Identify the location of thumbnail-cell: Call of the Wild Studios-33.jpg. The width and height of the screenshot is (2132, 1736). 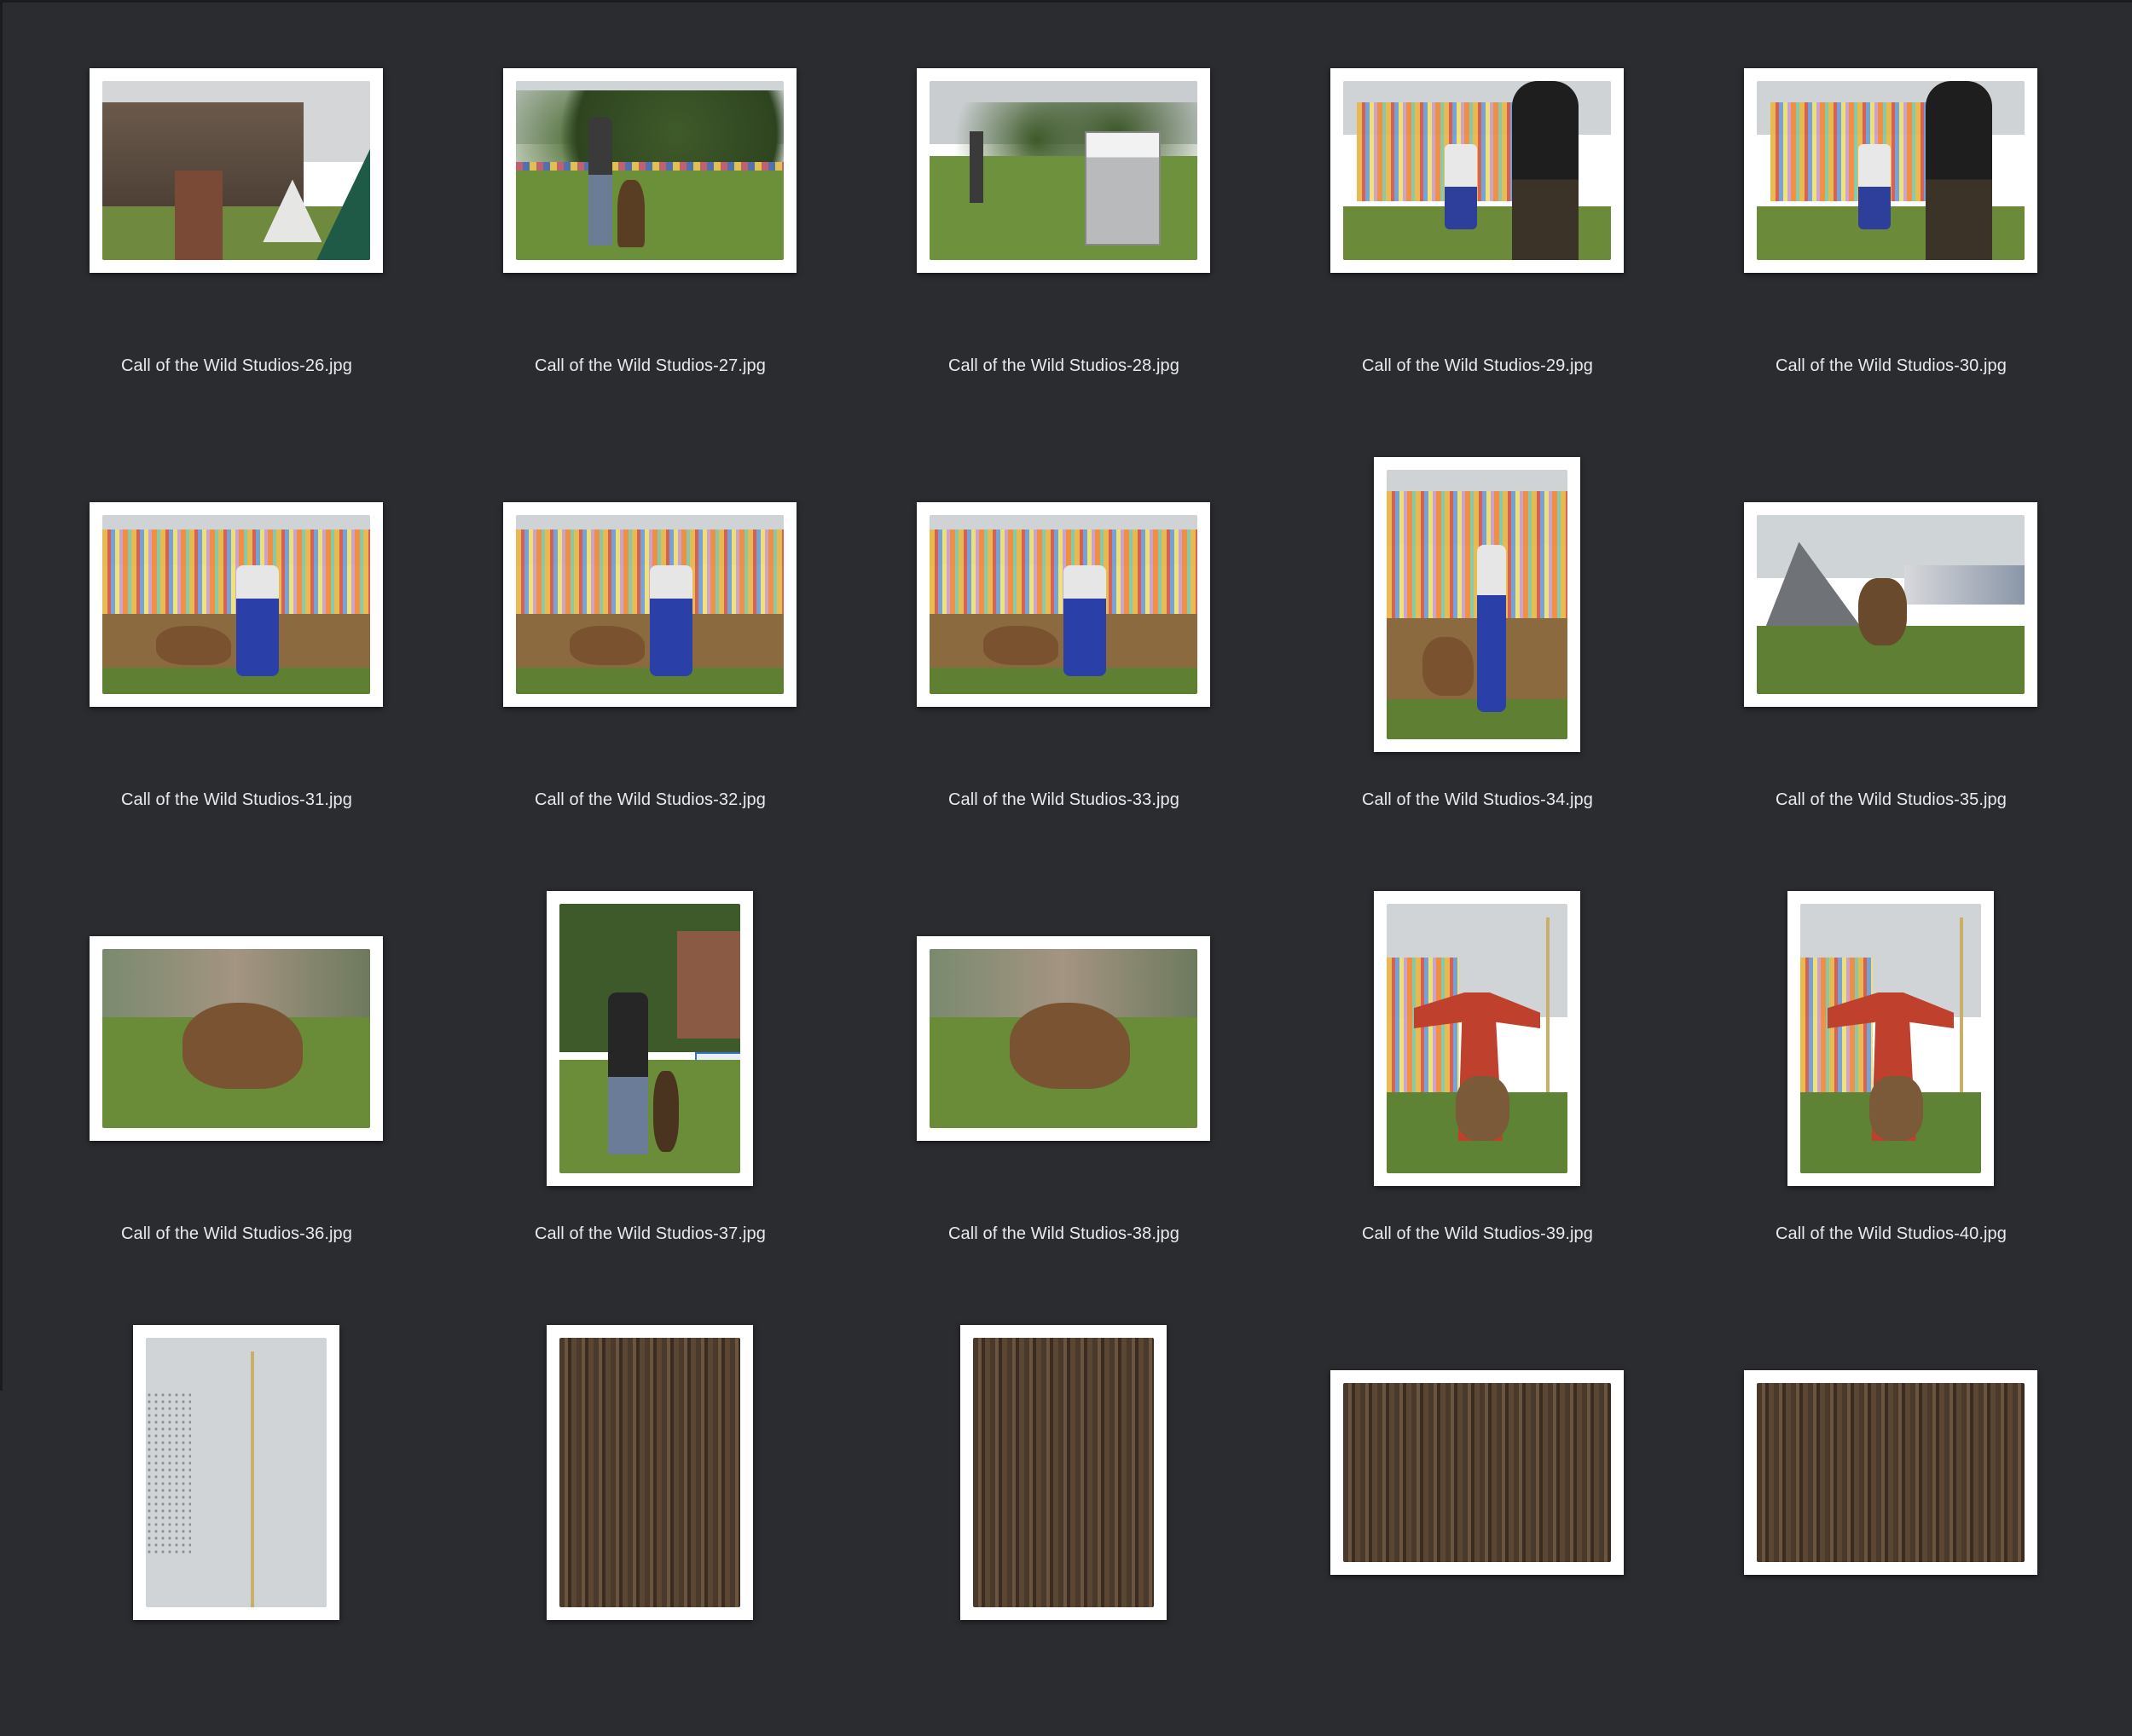
(1064, 651).